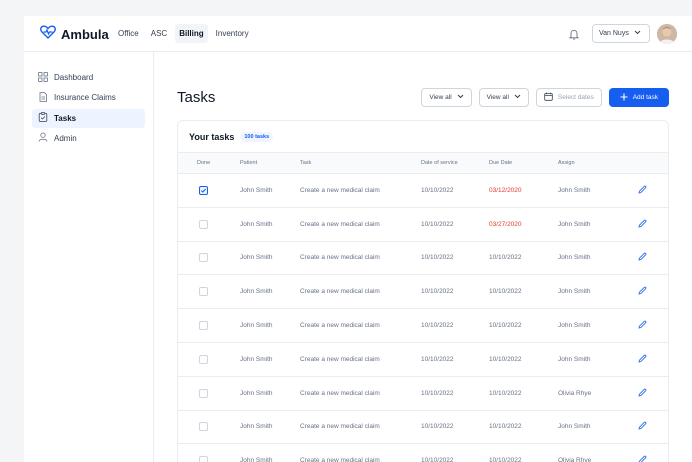 The height and width of the screenshot is (462, 692). Describe the element at coordinates (446, 97) in the screenshot. I see `view-filter-1: View all` at that location.